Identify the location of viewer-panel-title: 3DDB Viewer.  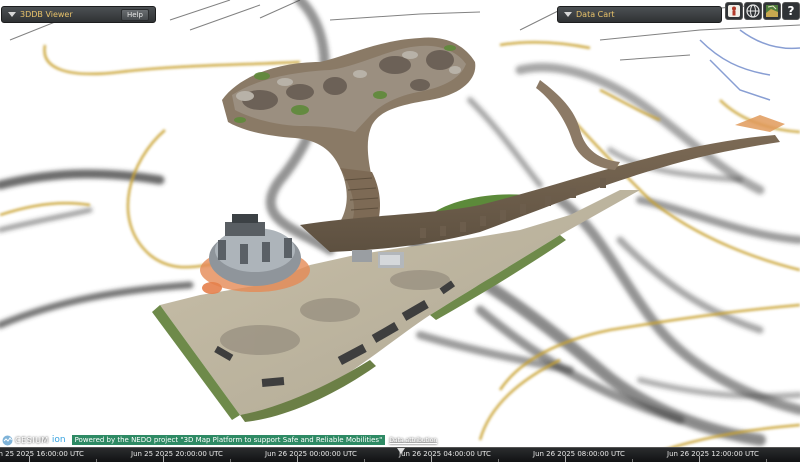
(46, 14).